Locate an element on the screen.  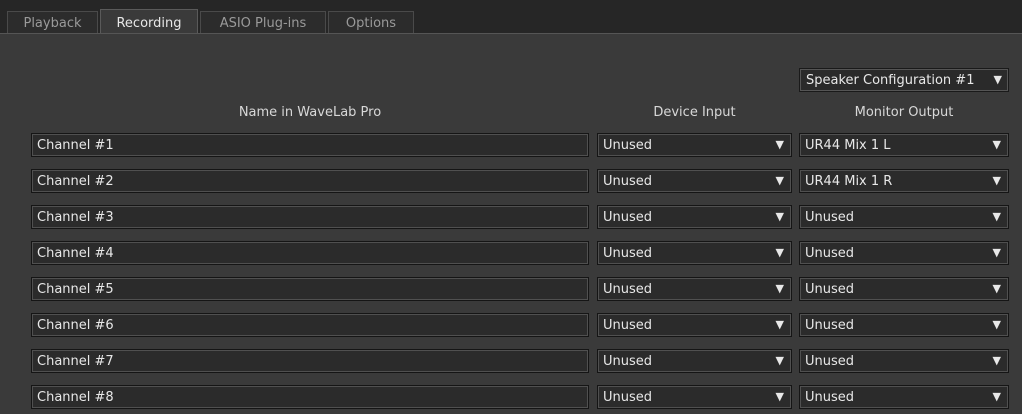
monitor-output-select: UR44 Mix 1 L ▼ is located at coordinates (904, 145).